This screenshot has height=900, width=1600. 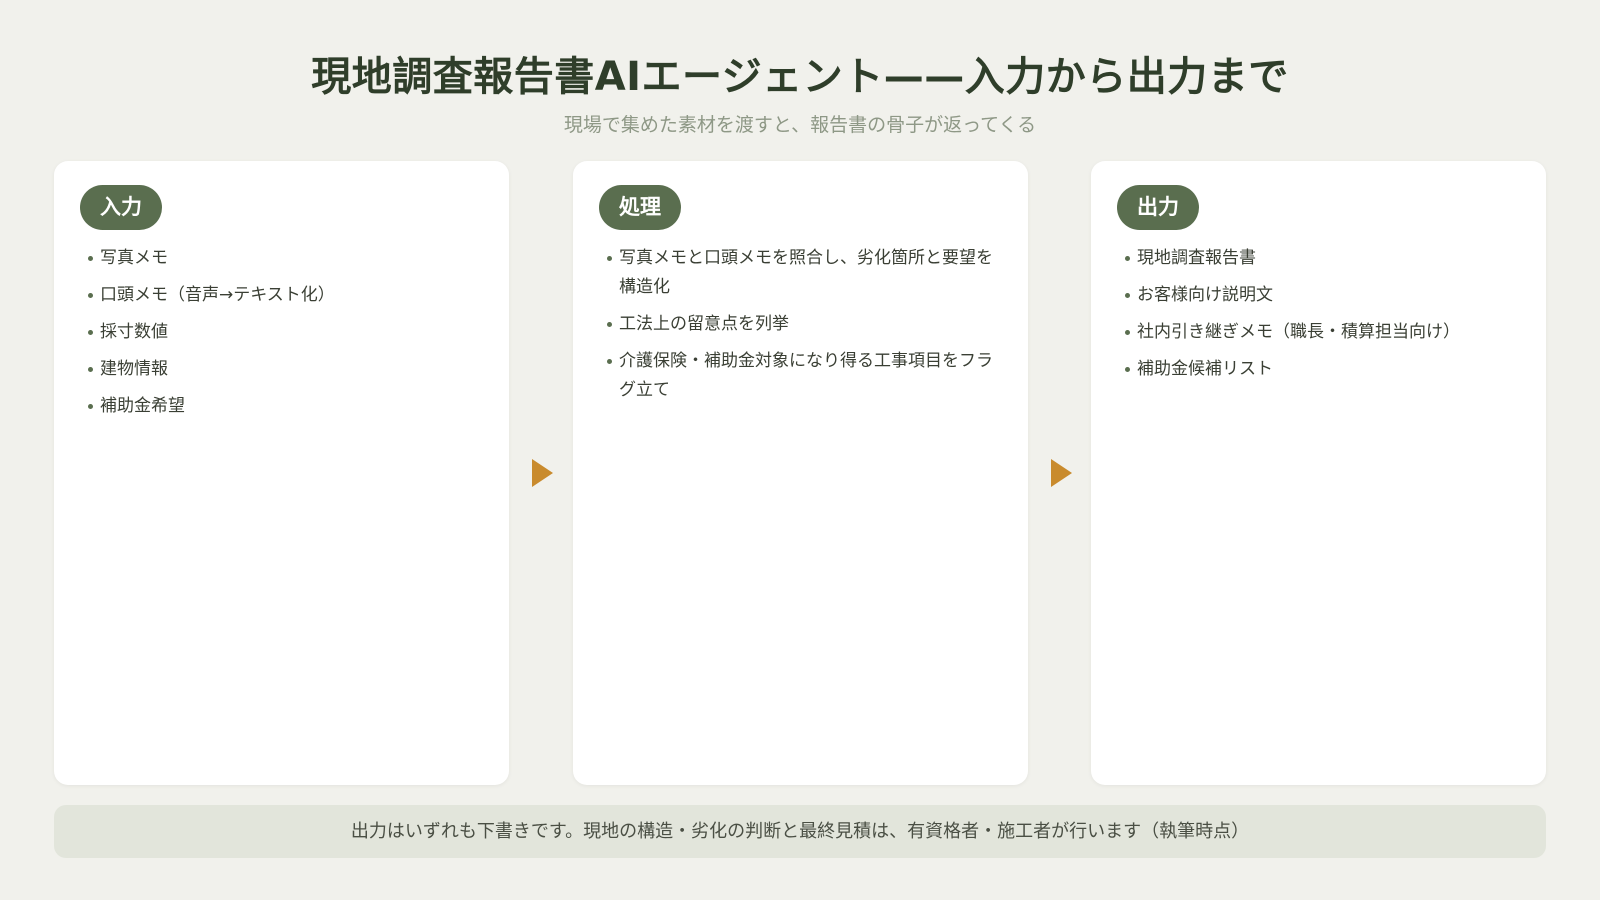 What do you see at coordinates (640, 207) in the screenshot?
I see `stage-label-process: 処理` at bounding box center [640, 207].